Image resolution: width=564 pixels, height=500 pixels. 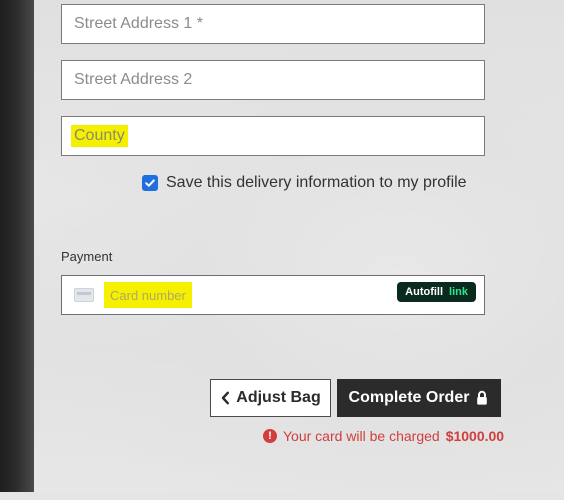 What do you see at coordinates (458, 292) in the screenshot?
I see `autofill-link-label: link` at bounding box center [458, 292].